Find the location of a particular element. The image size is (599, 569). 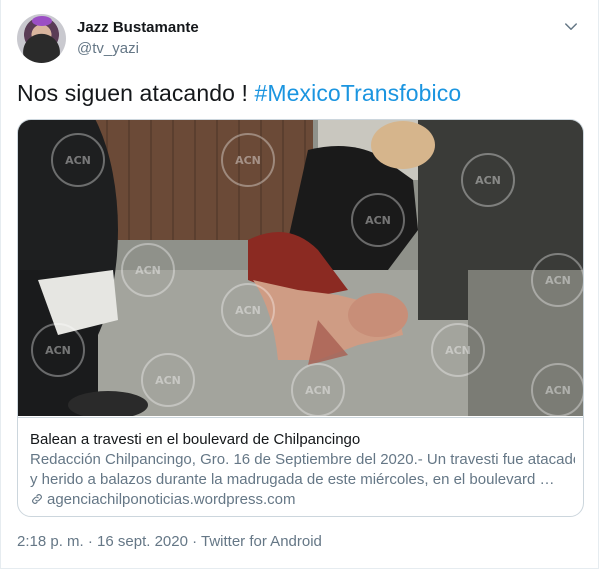

author-name: Jazz Bustamante is located at coordinates (138, 27).